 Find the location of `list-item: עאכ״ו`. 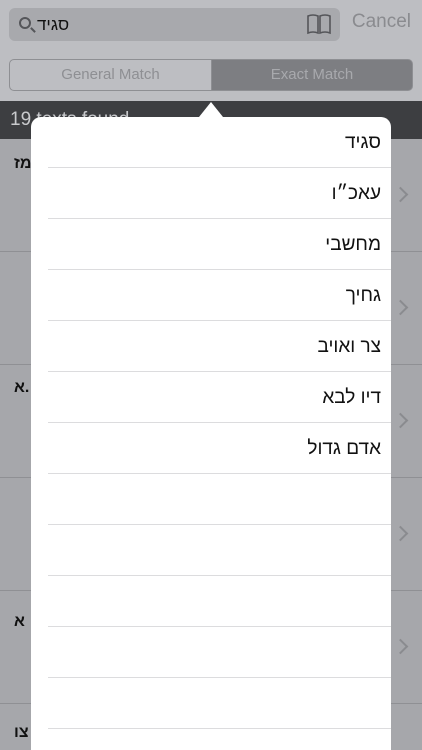

list-item: עאכ״ו is located at coordinates (219, 193).